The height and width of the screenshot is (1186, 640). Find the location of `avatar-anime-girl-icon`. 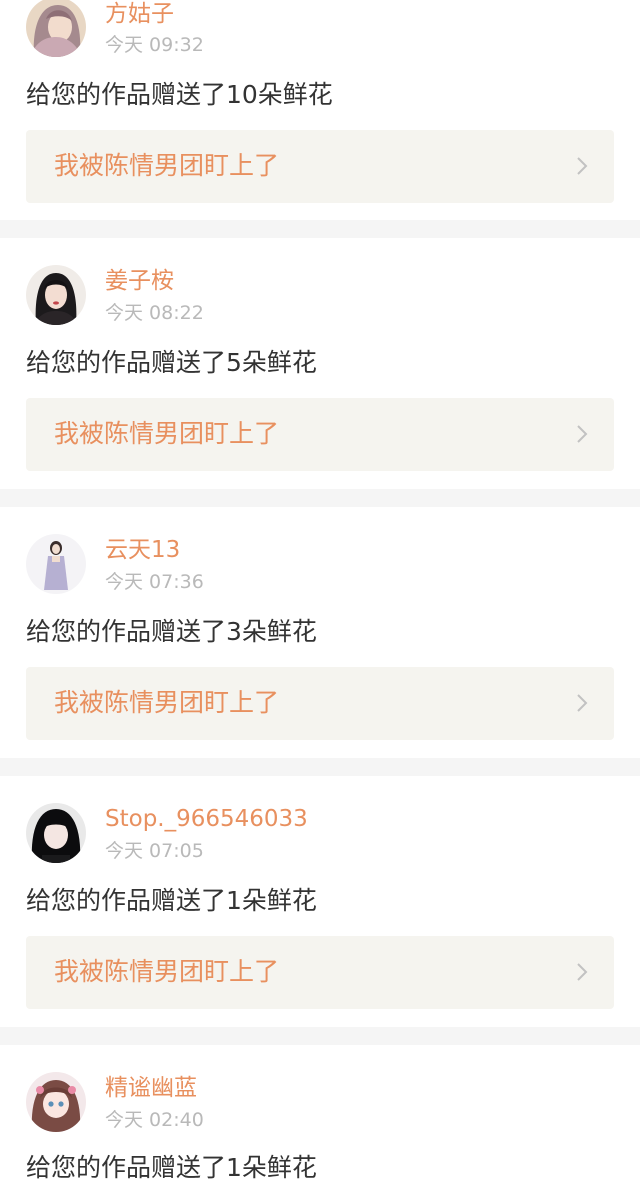

avatar-anime-girl-icon is located at coordinates (56, 1102).